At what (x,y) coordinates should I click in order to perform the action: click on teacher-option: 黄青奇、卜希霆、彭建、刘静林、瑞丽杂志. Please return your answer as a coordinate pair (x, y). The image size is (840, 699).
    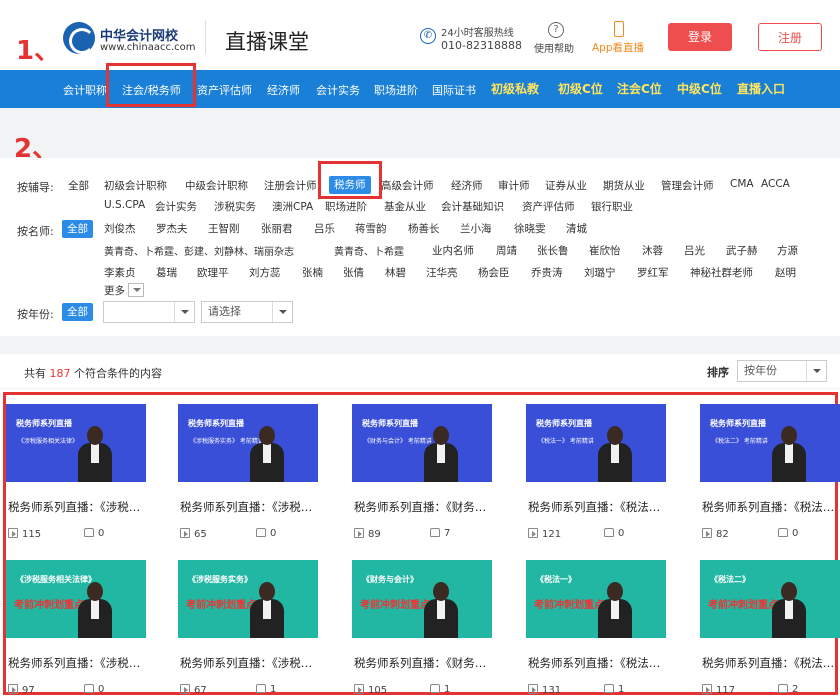
    Looking at the image, I should click on (199, 250).